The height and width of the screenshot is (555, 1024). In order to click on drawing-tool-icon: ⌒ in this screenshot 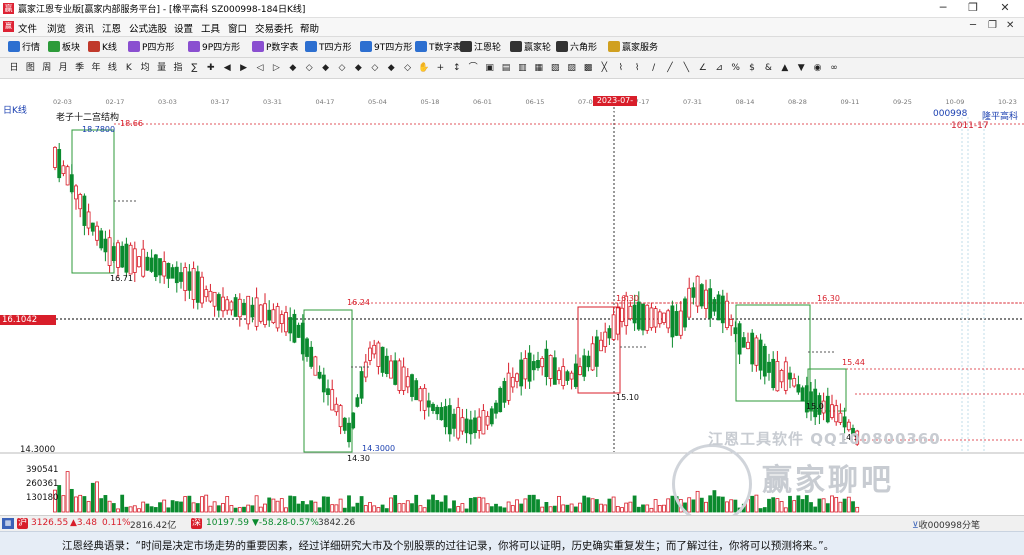, I will do `click(473, 68)`.